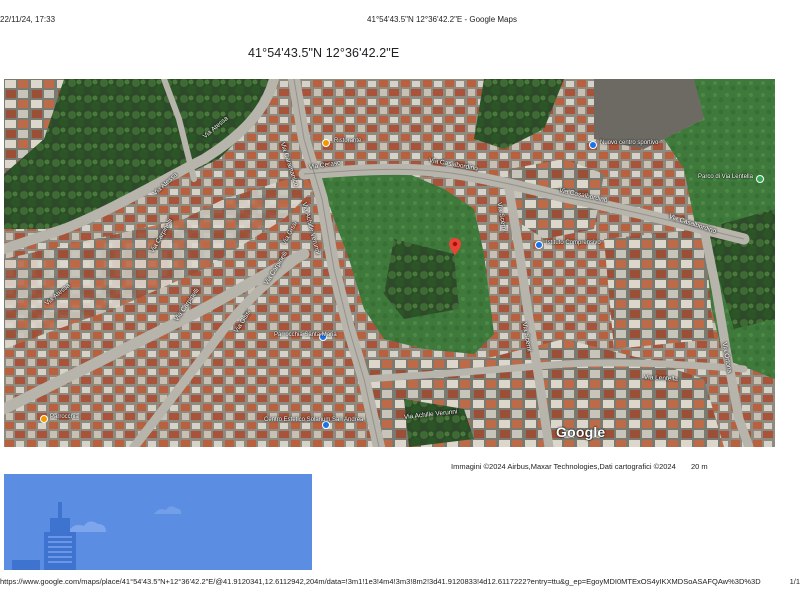 The height and width of the screenshot is (600, 800). I want to click on poi-label: Parco di Via Lentella, so click(725, 177).